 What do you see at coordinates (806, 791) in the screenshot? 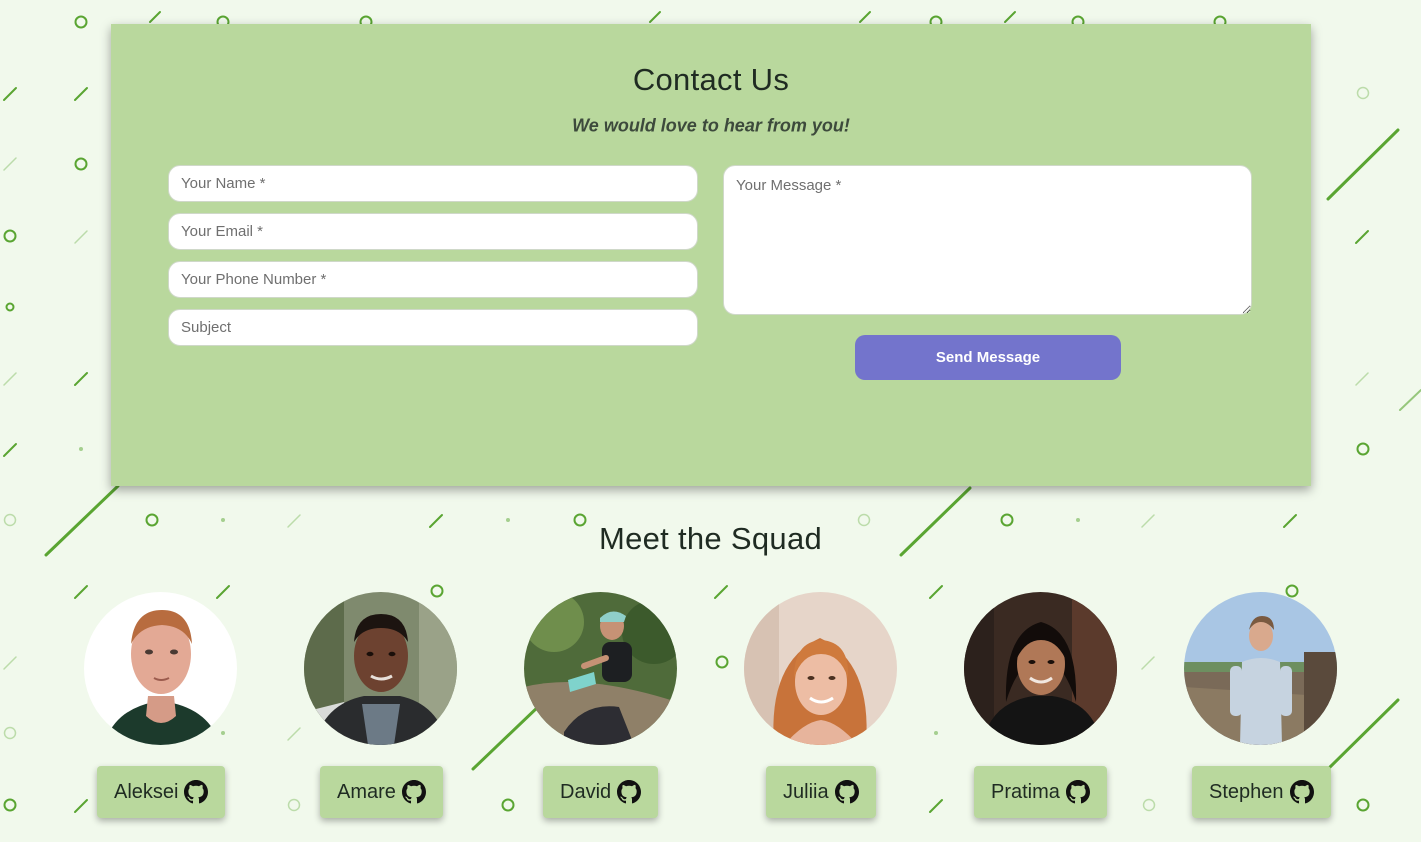
I see `member-name: Juliia` at bounding box center [806, 791].